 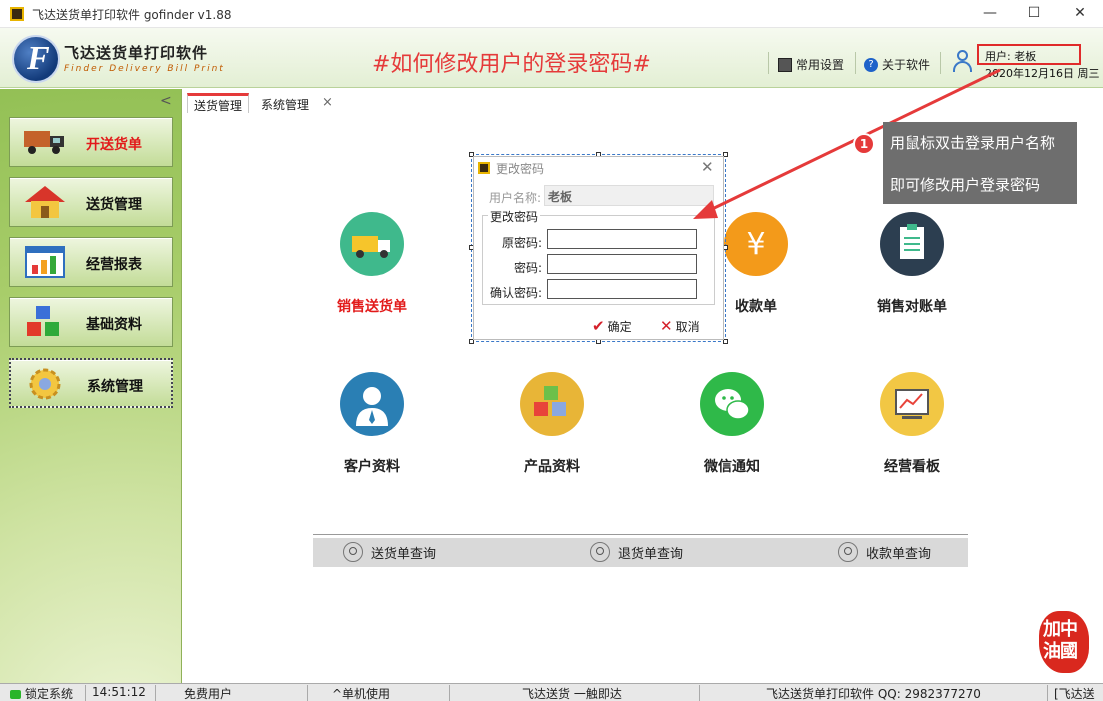 I want to click on lock-label: 锁定系统, so click(x=49, y=694).